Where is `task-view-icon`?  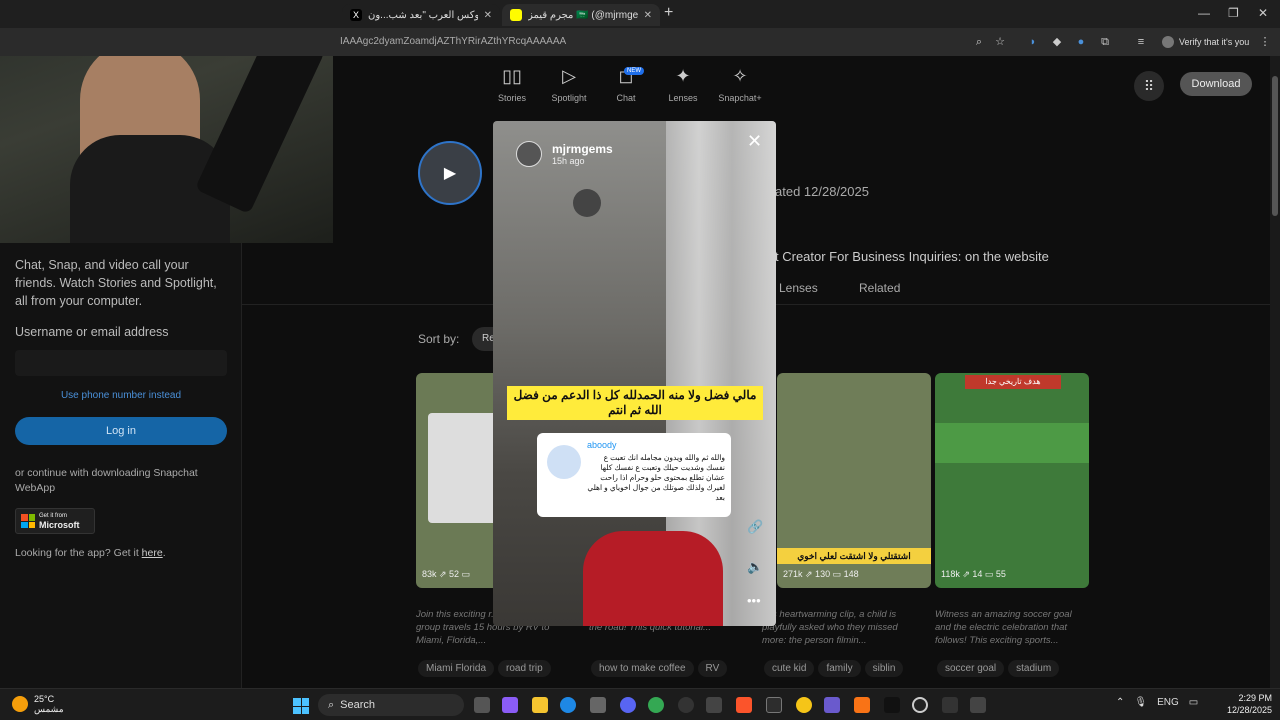
task-view-icon is located at coordinates (482, 705).